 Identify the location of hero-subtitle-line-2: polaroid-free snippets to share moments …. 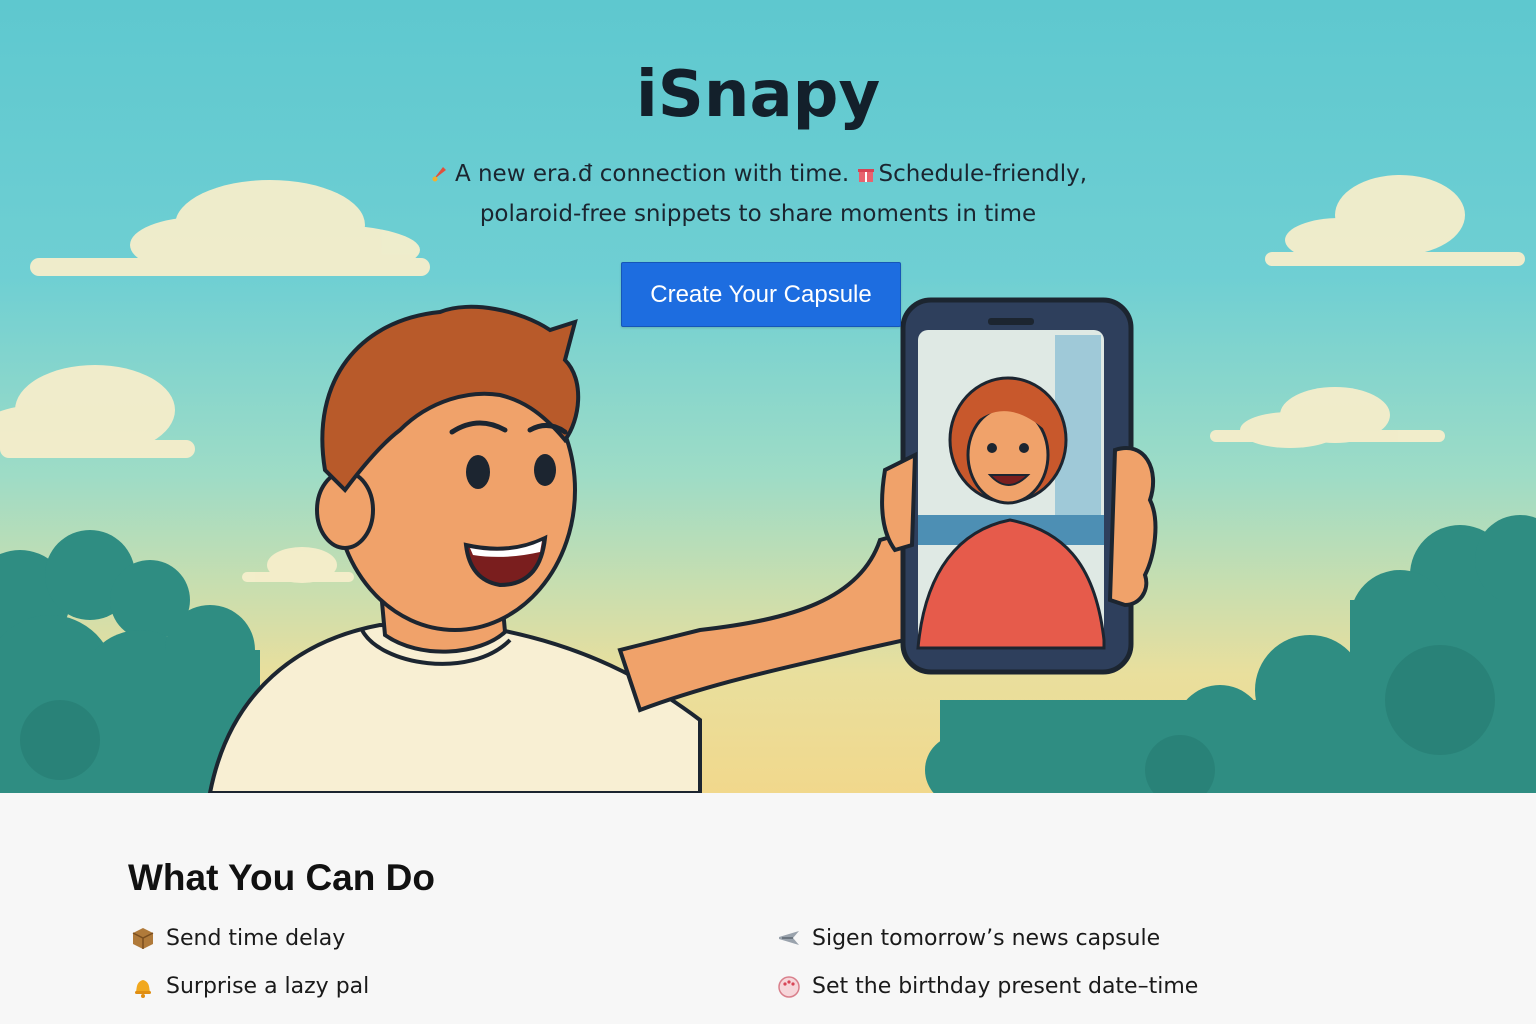
(758, 214).